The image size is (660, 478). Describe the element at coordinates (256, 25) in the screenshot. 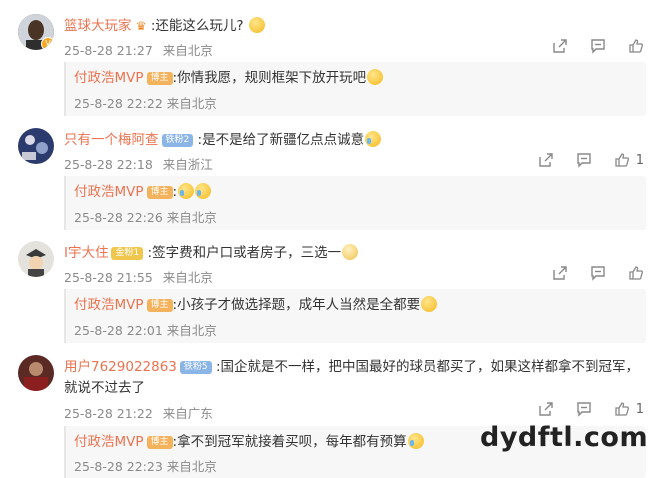

I see `surprised-emoji` at that location.